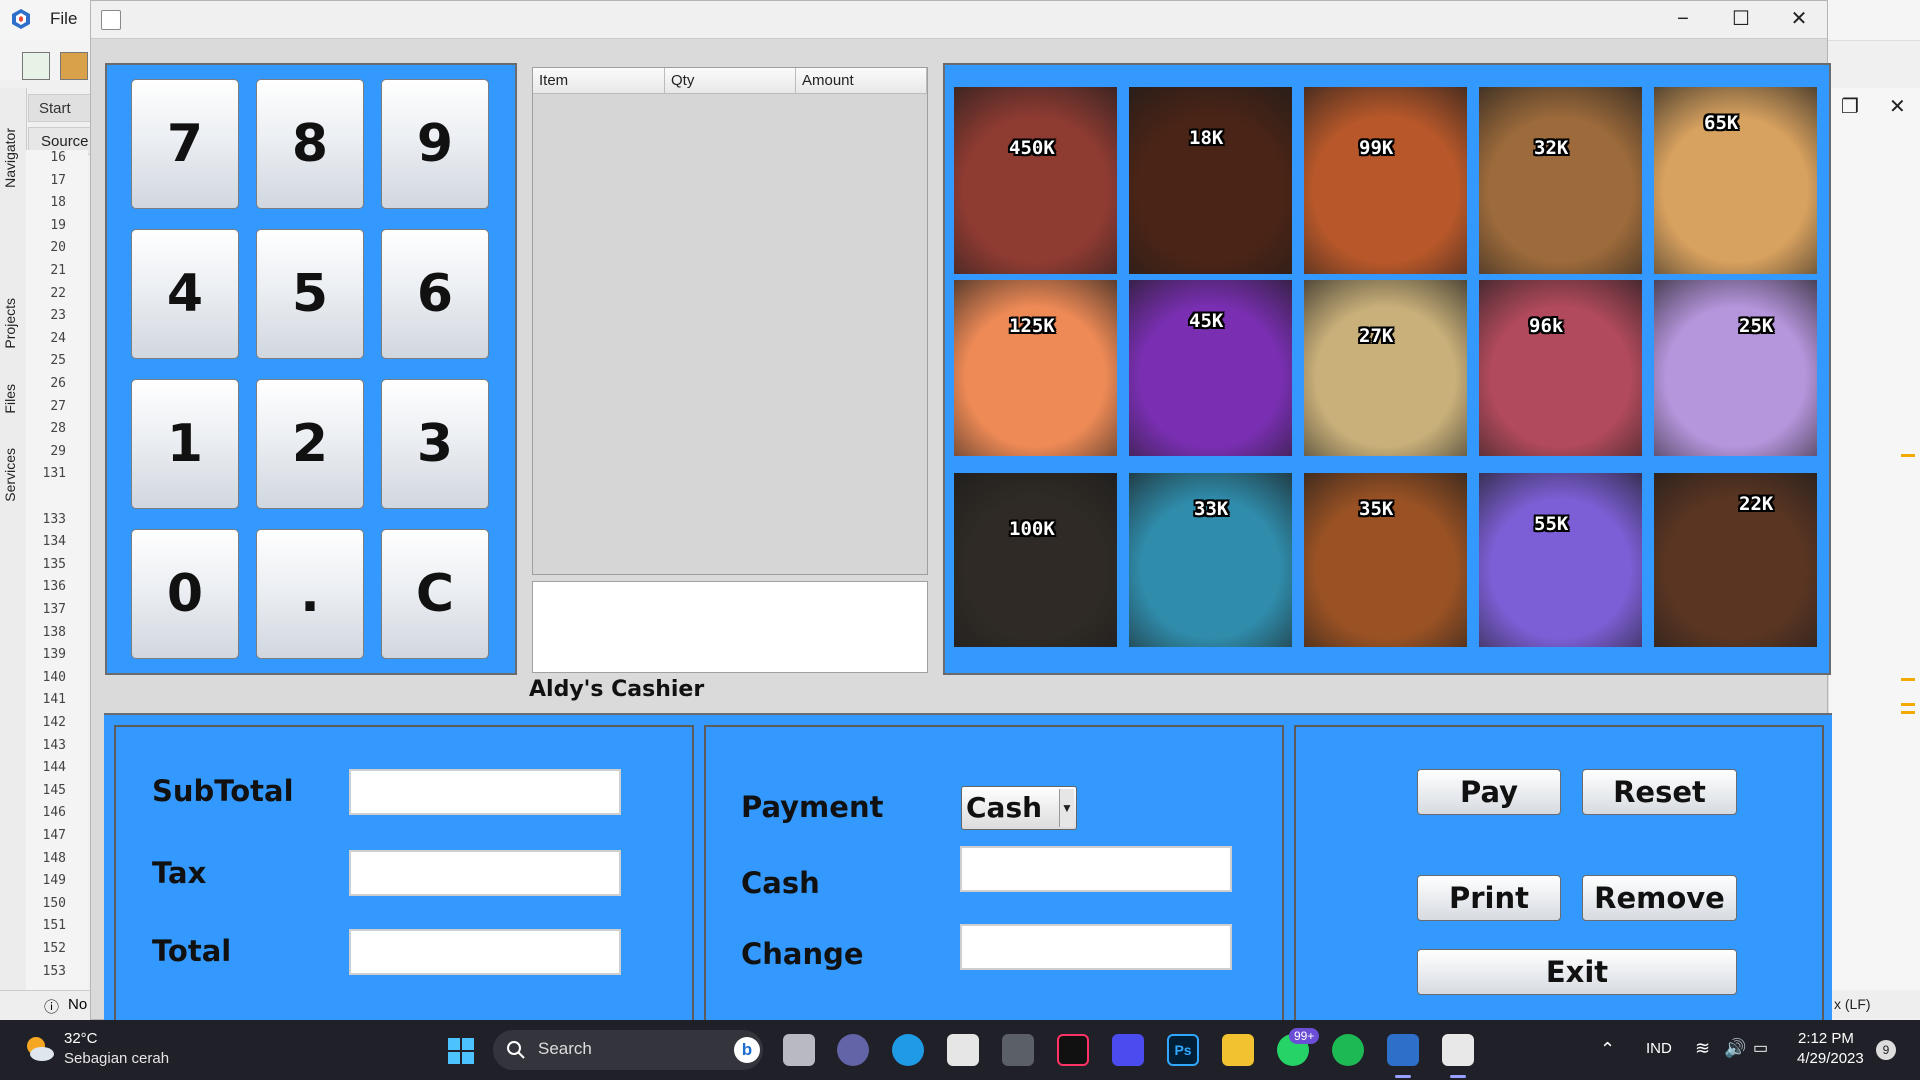 This screenshot has height=1080, width=1920. I want to click on bing-icon: b, so click(747, 1050).